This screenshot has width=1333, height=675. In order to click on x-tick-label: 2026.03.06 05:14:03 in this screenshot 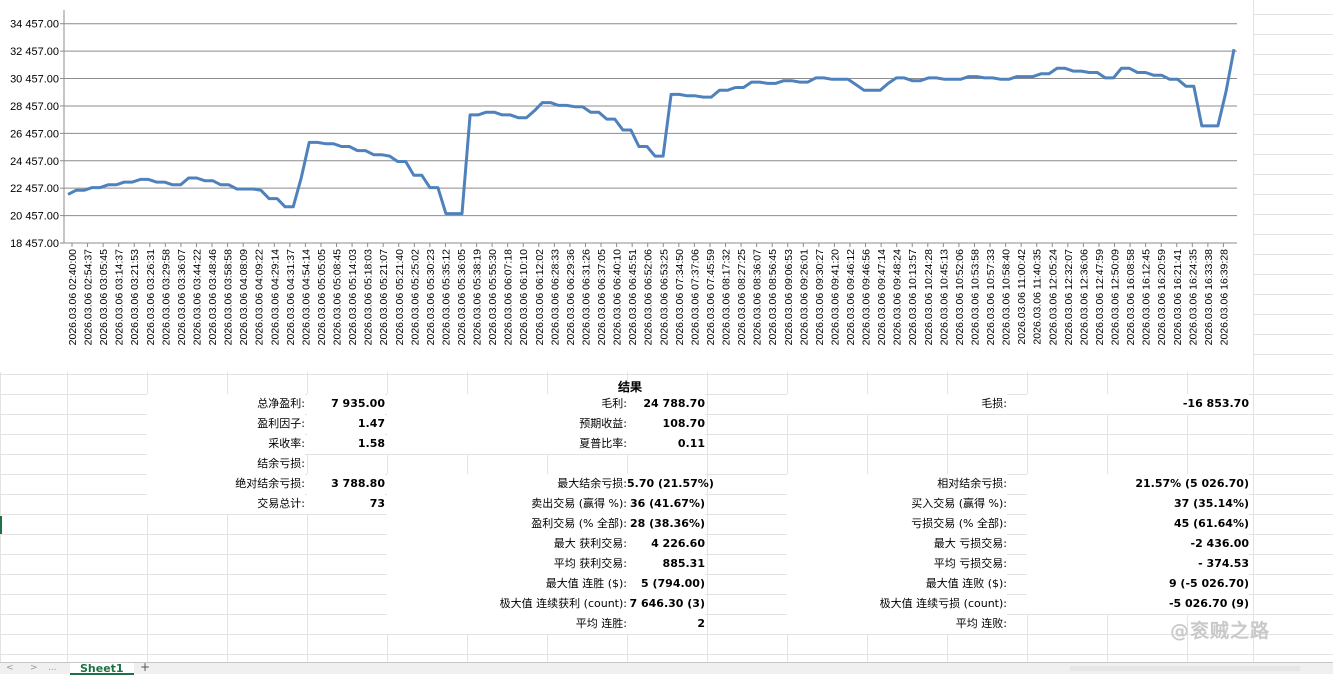, I will do `click(353, 297)`.